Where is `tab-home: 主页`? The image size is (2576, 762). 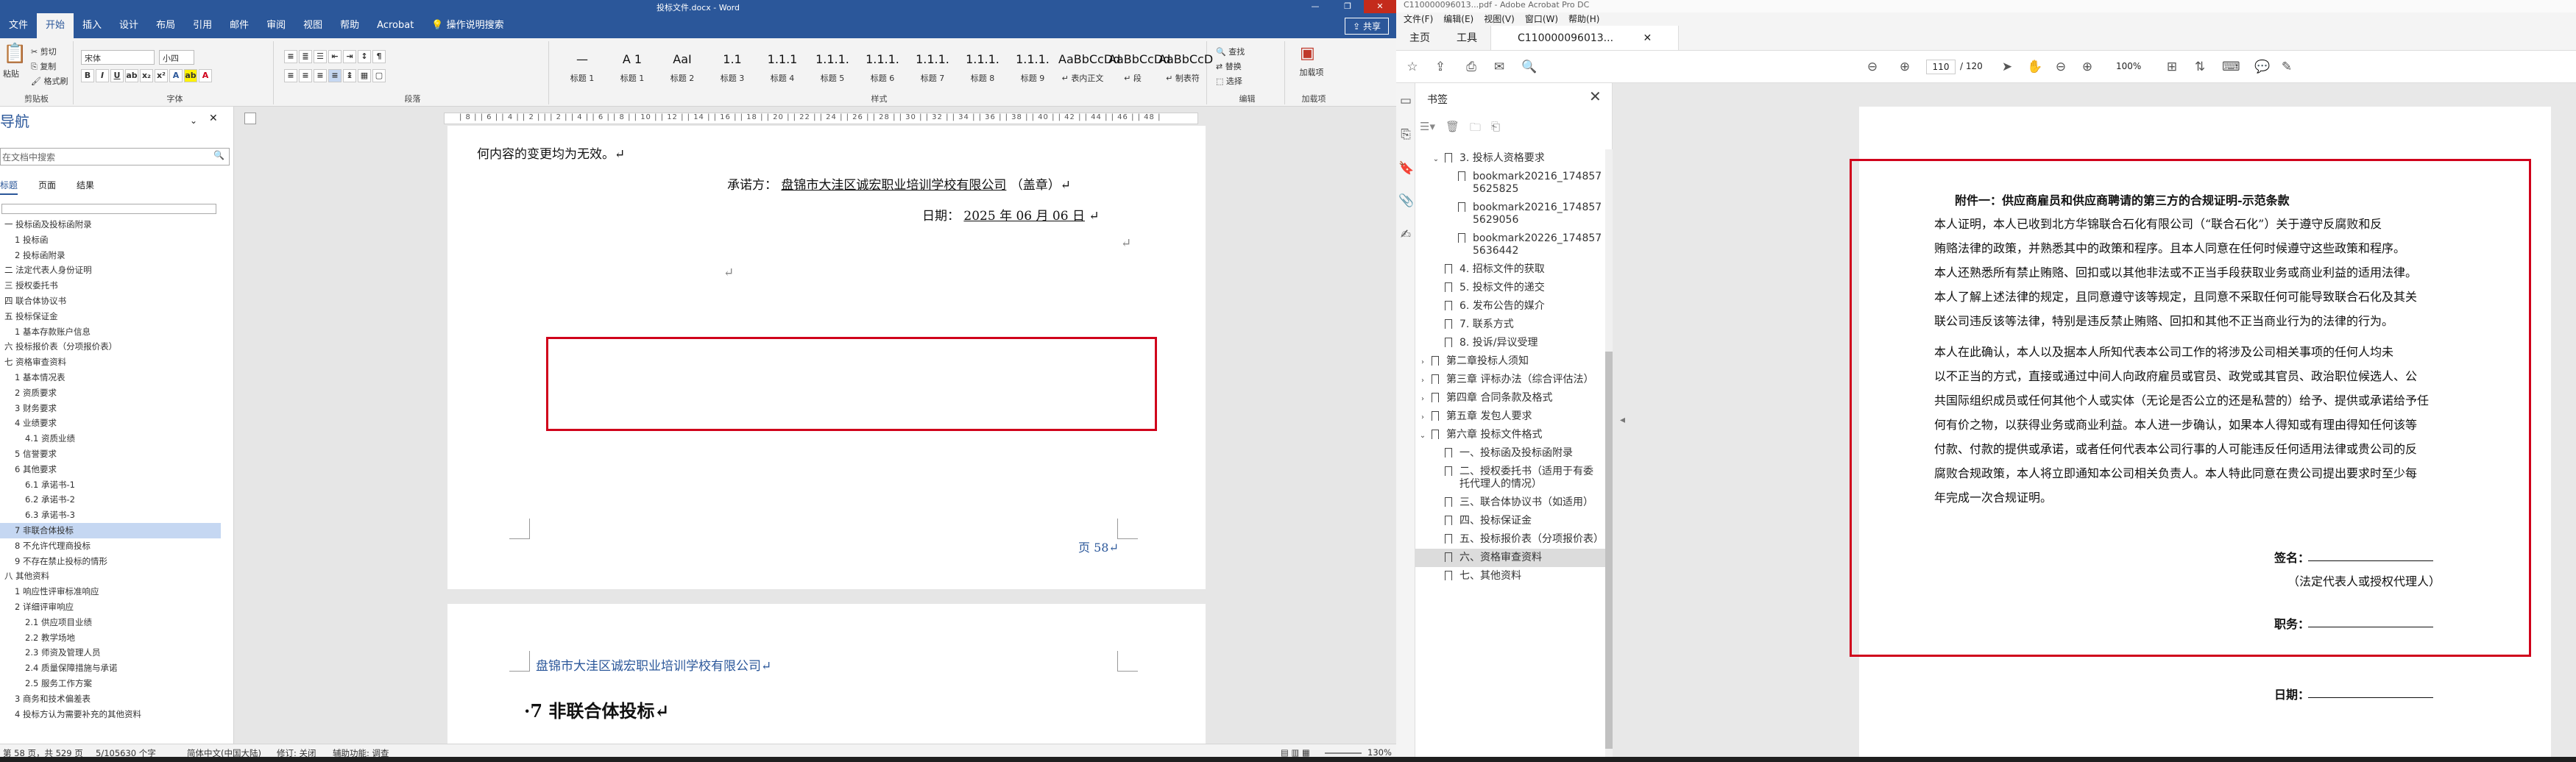
tab-home: 主页 is located at coordinates (1419, 38).